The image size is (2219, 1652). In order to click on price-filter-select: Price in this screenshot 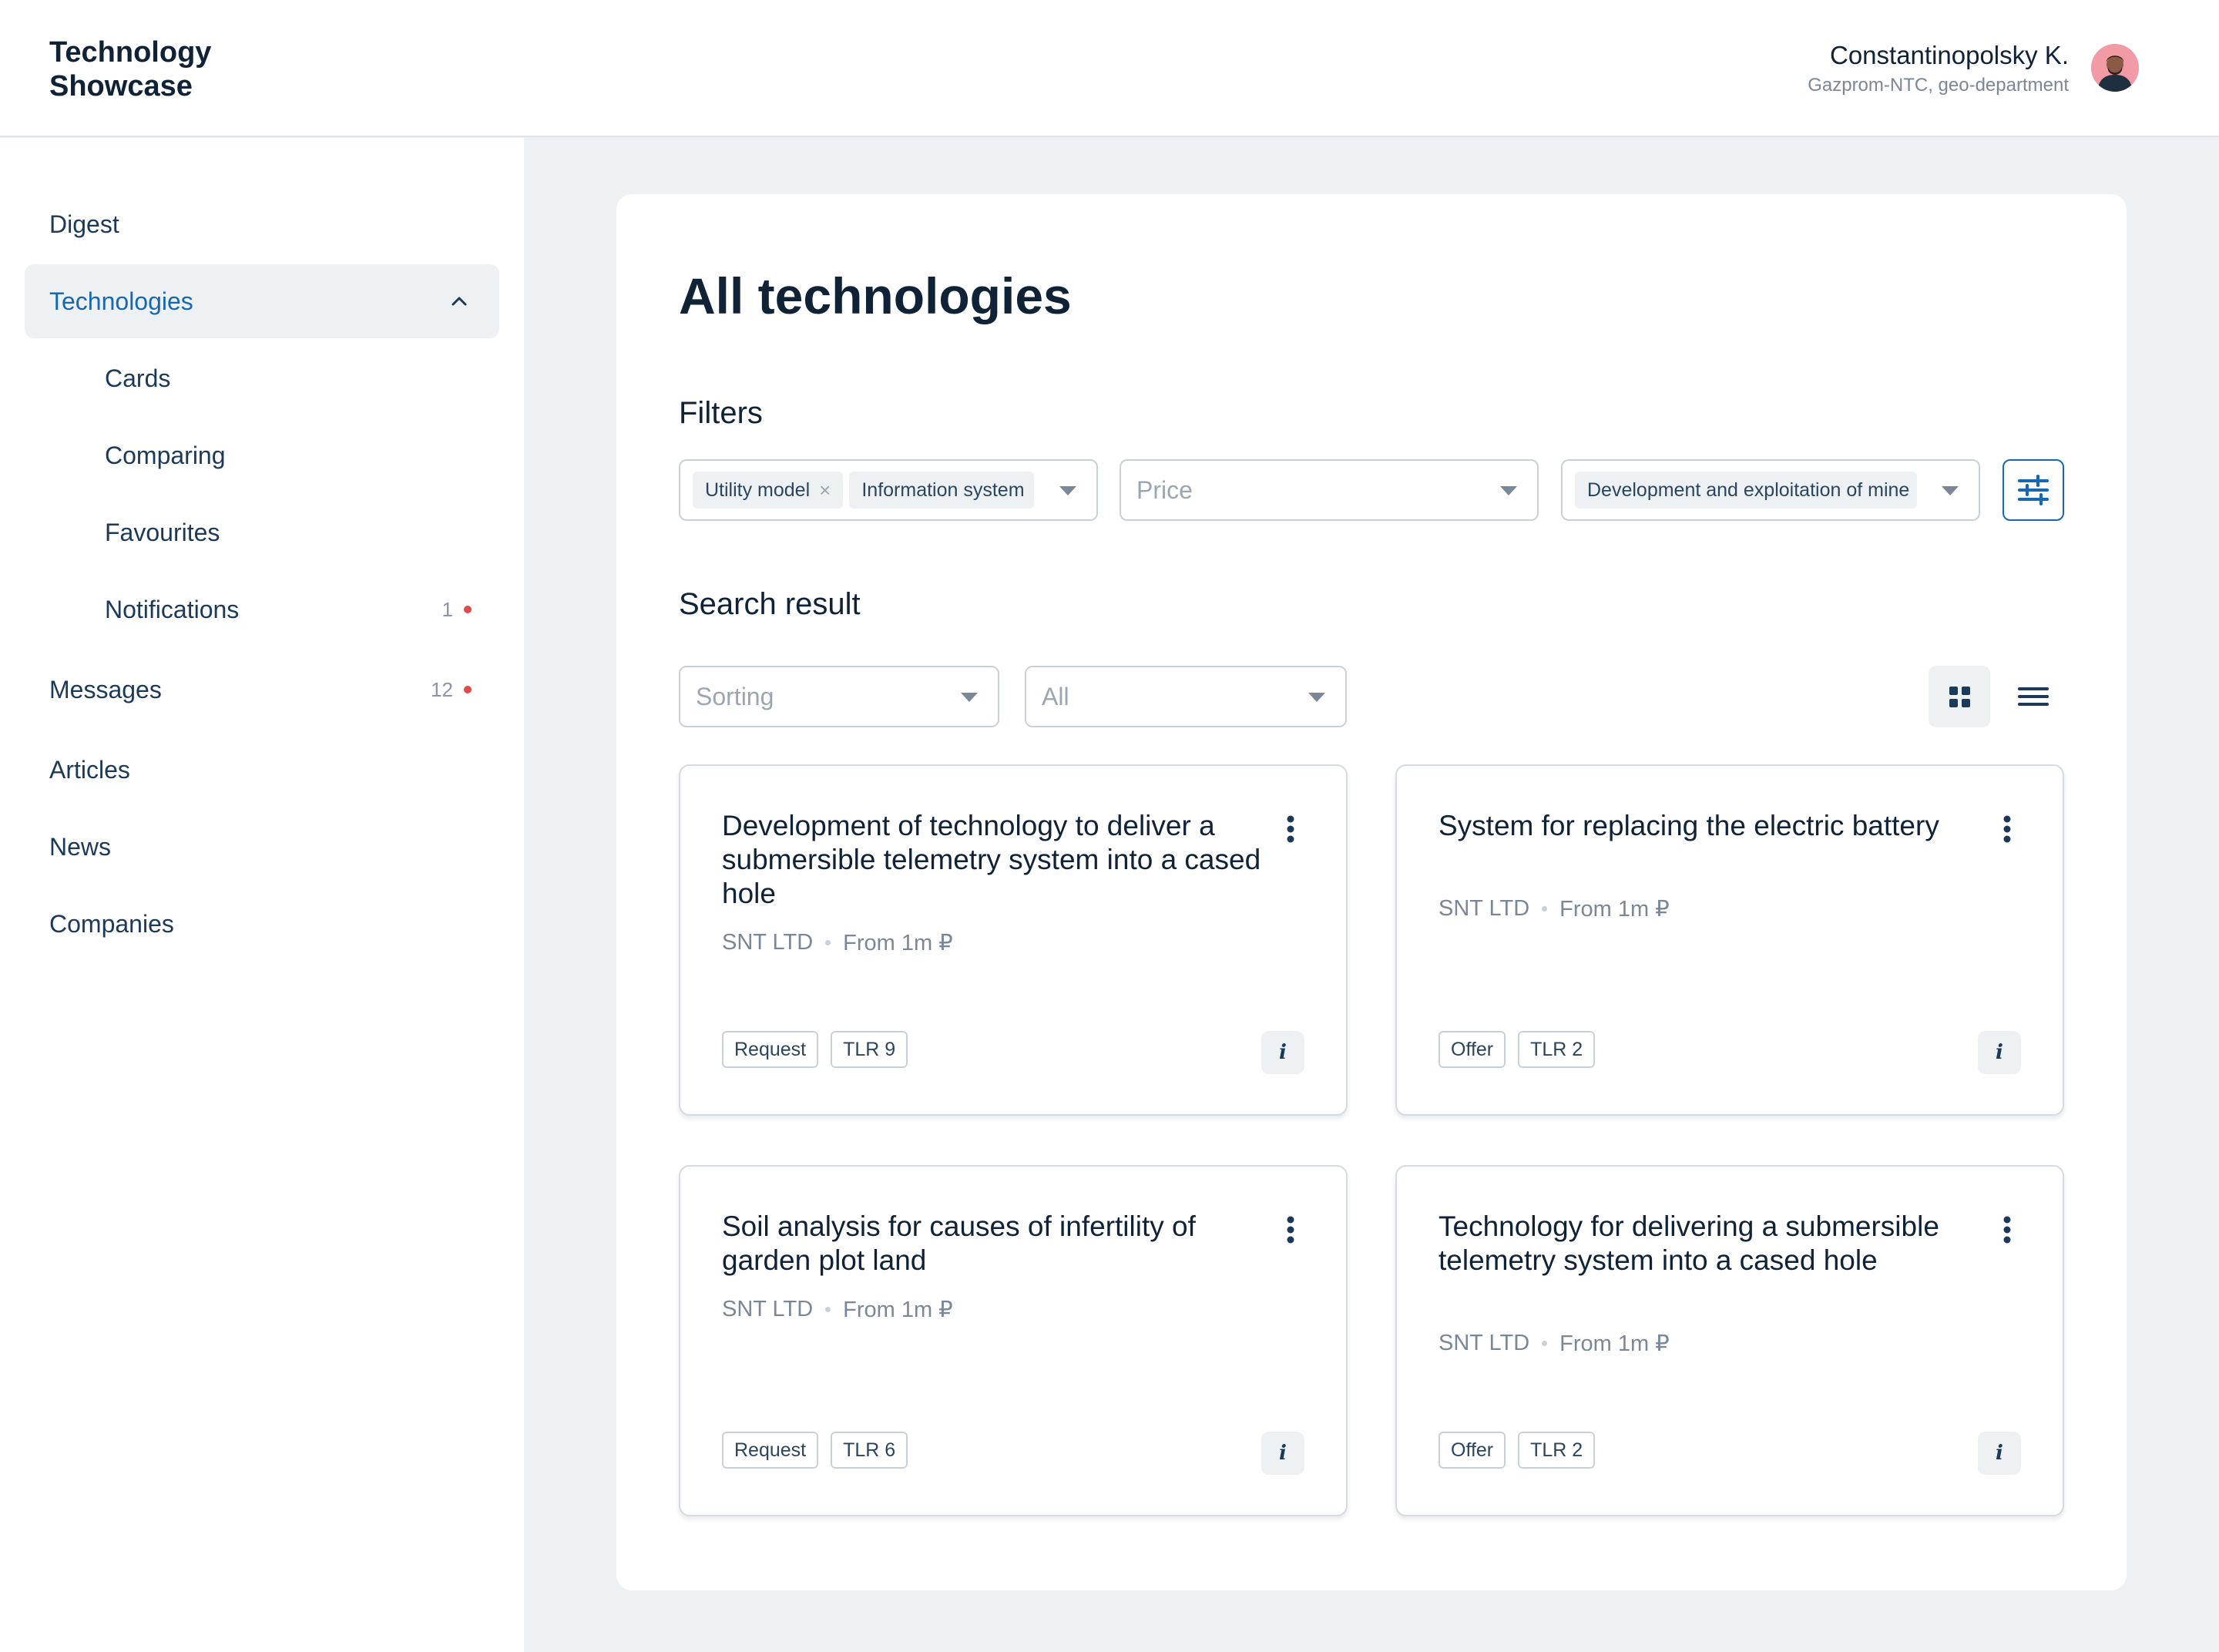, I will do `click(1329, 490)`.